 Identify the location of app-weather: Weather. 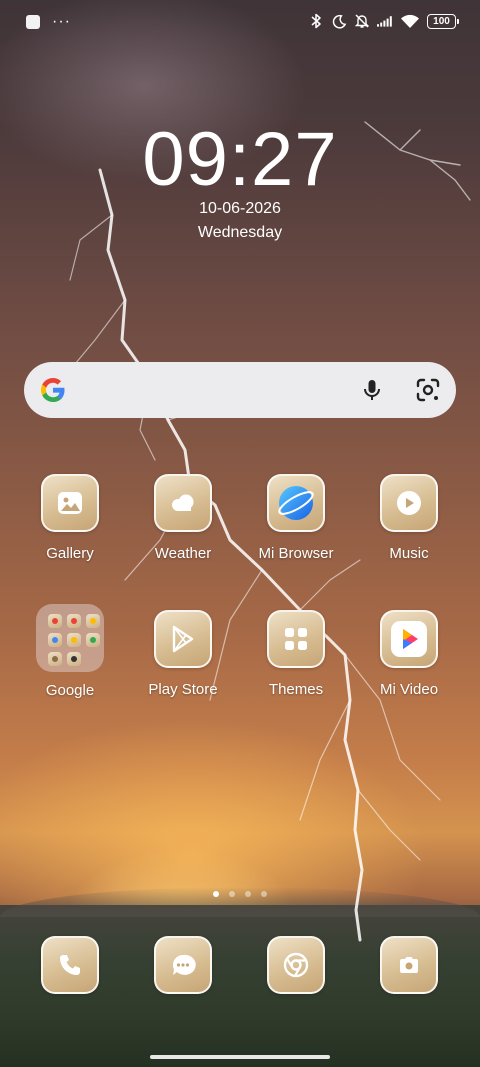
(183, 518).